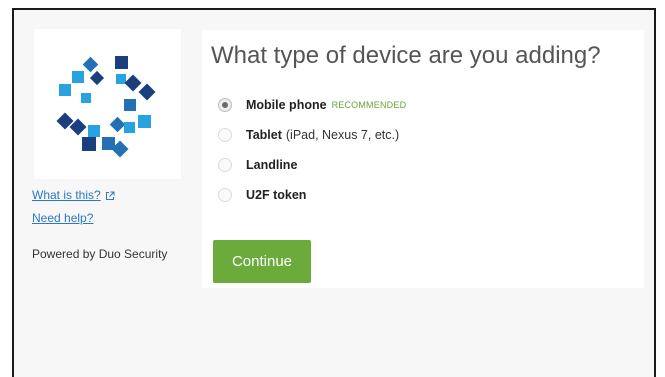  I want to click on powered-by-text: Powered by Duo Security, so click(100, 254).